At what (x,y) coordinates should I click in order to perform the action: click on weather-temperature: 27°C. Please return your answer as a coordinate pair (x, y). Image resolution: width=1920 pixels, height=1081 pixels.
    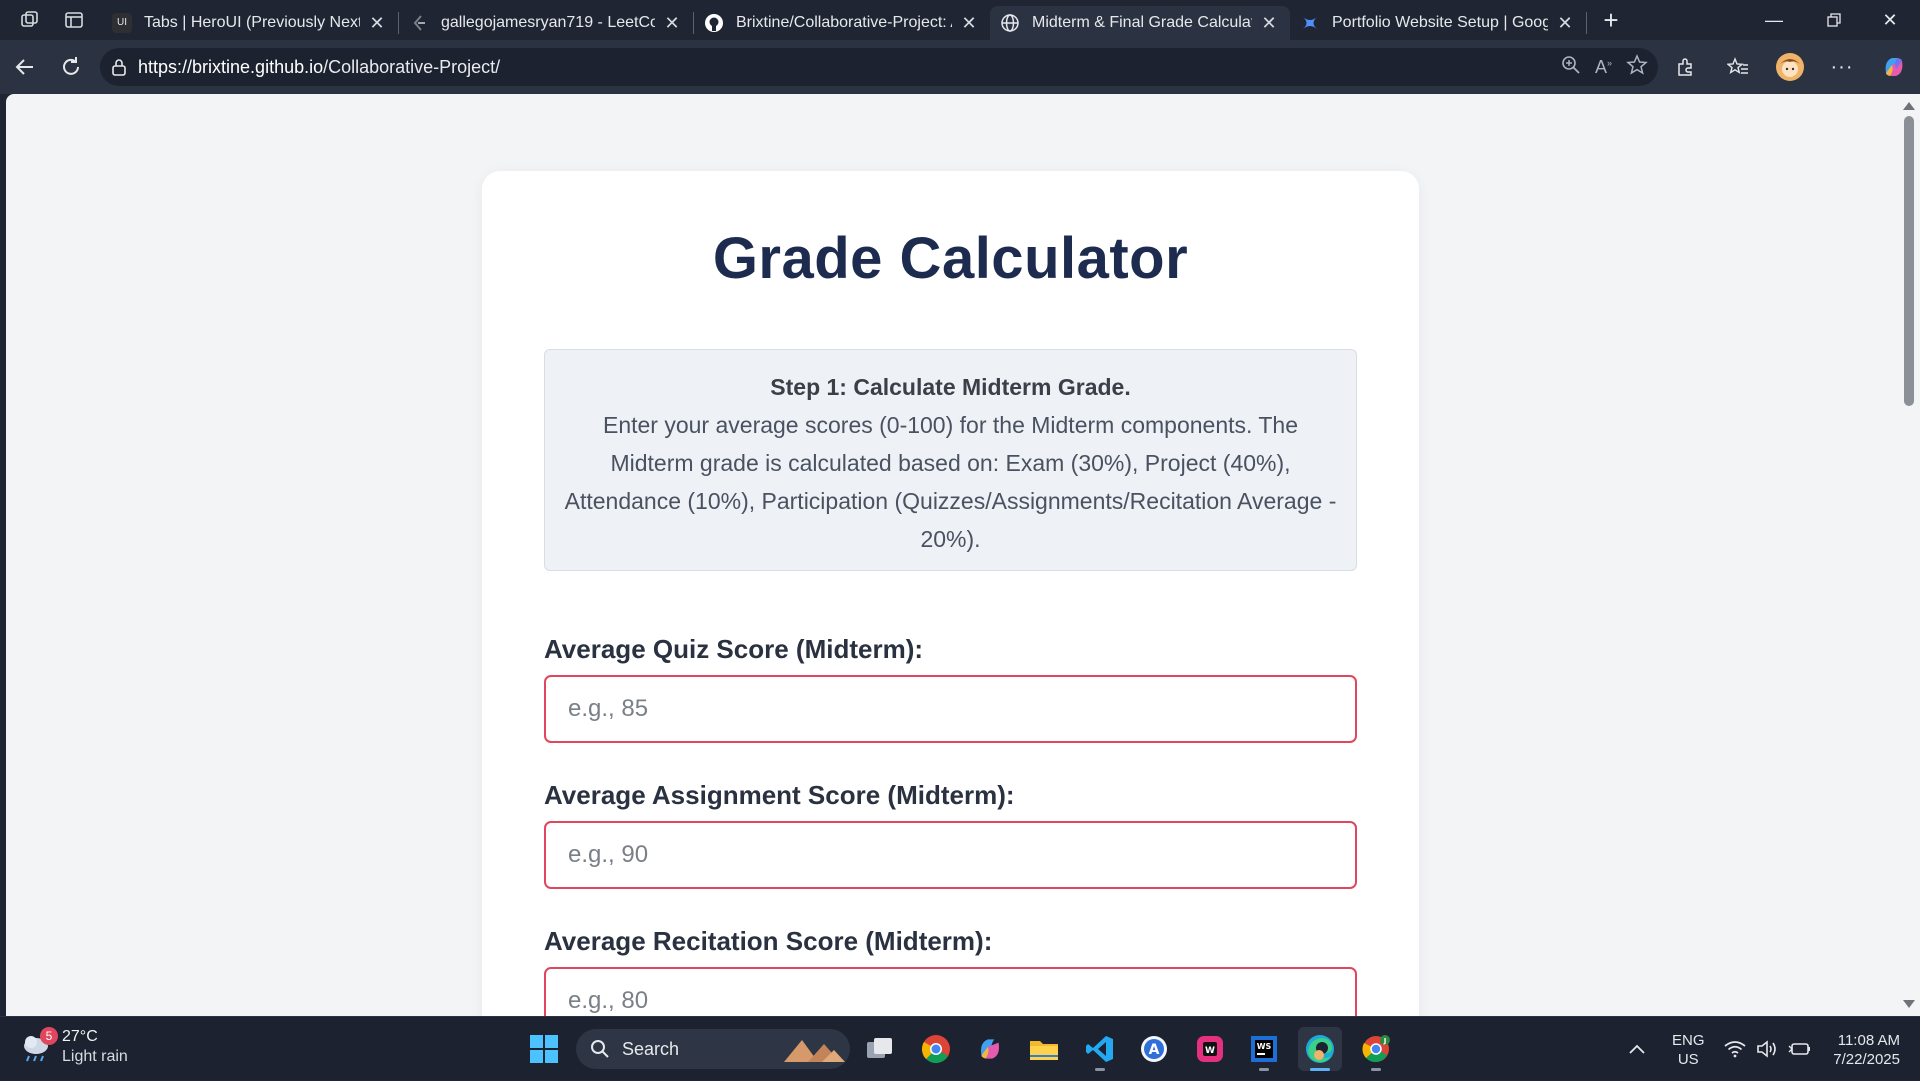
    Looking at the image, I should click on (80, 1036).